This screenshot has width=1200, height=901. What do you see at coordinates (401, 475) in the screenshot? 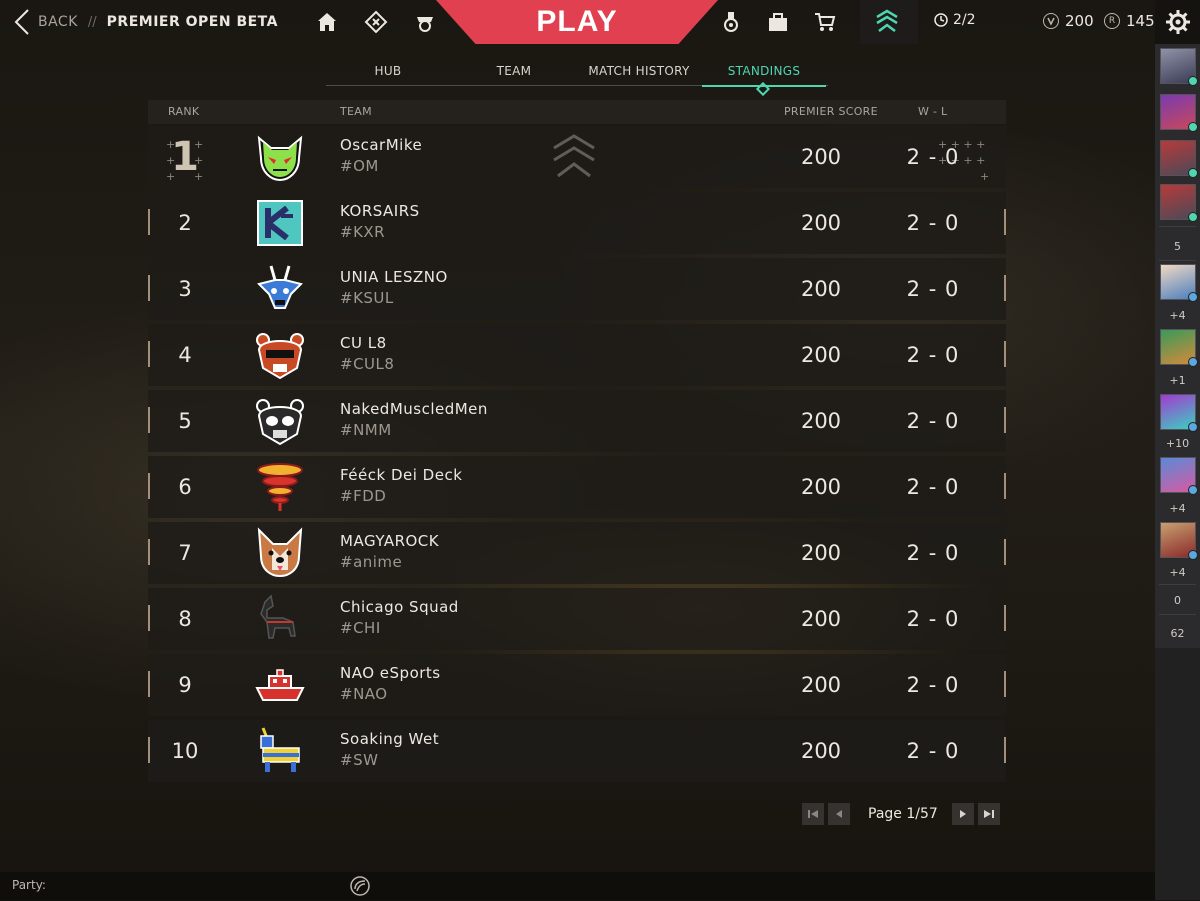
I see `team-name: Fééck Dei Deck` at bounding box center [401, 475].